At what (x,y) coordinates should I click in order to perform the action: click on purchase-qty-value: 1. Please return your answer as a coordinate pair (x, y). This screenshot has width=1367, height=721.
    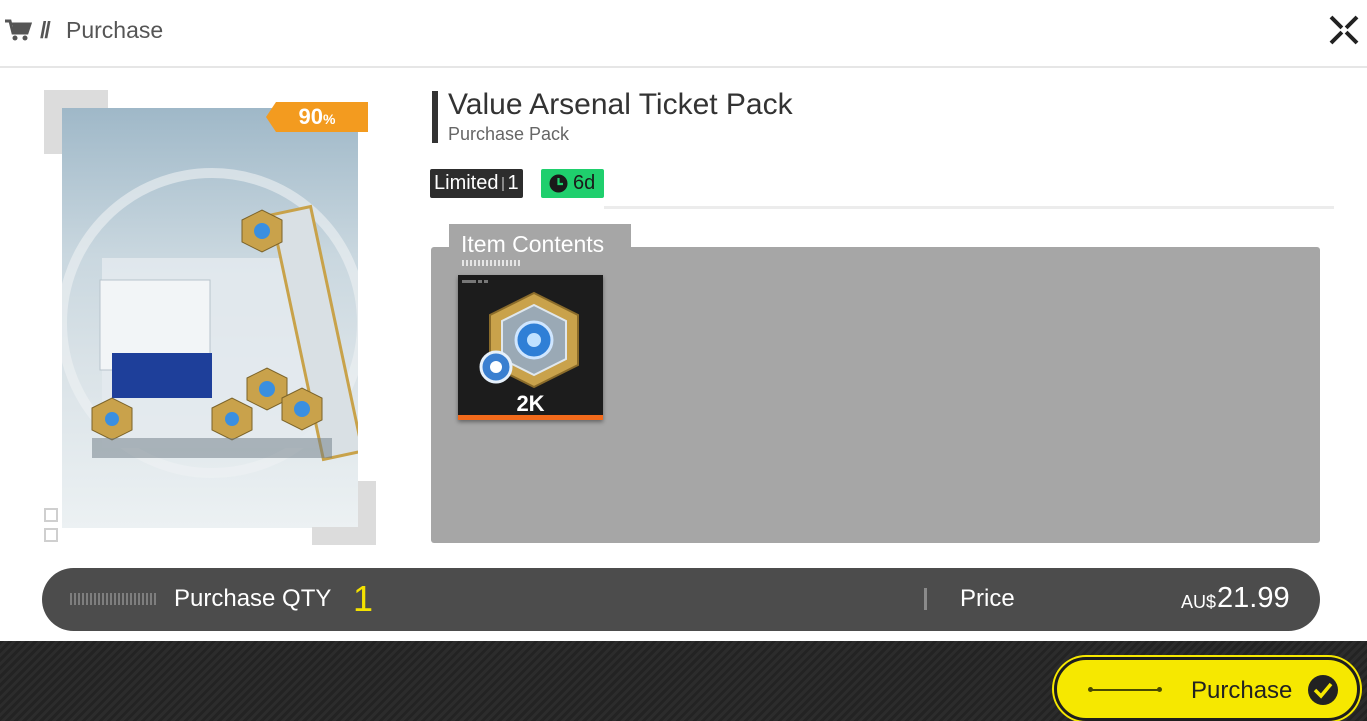
    Looking at the image, I should click on (363, 599).